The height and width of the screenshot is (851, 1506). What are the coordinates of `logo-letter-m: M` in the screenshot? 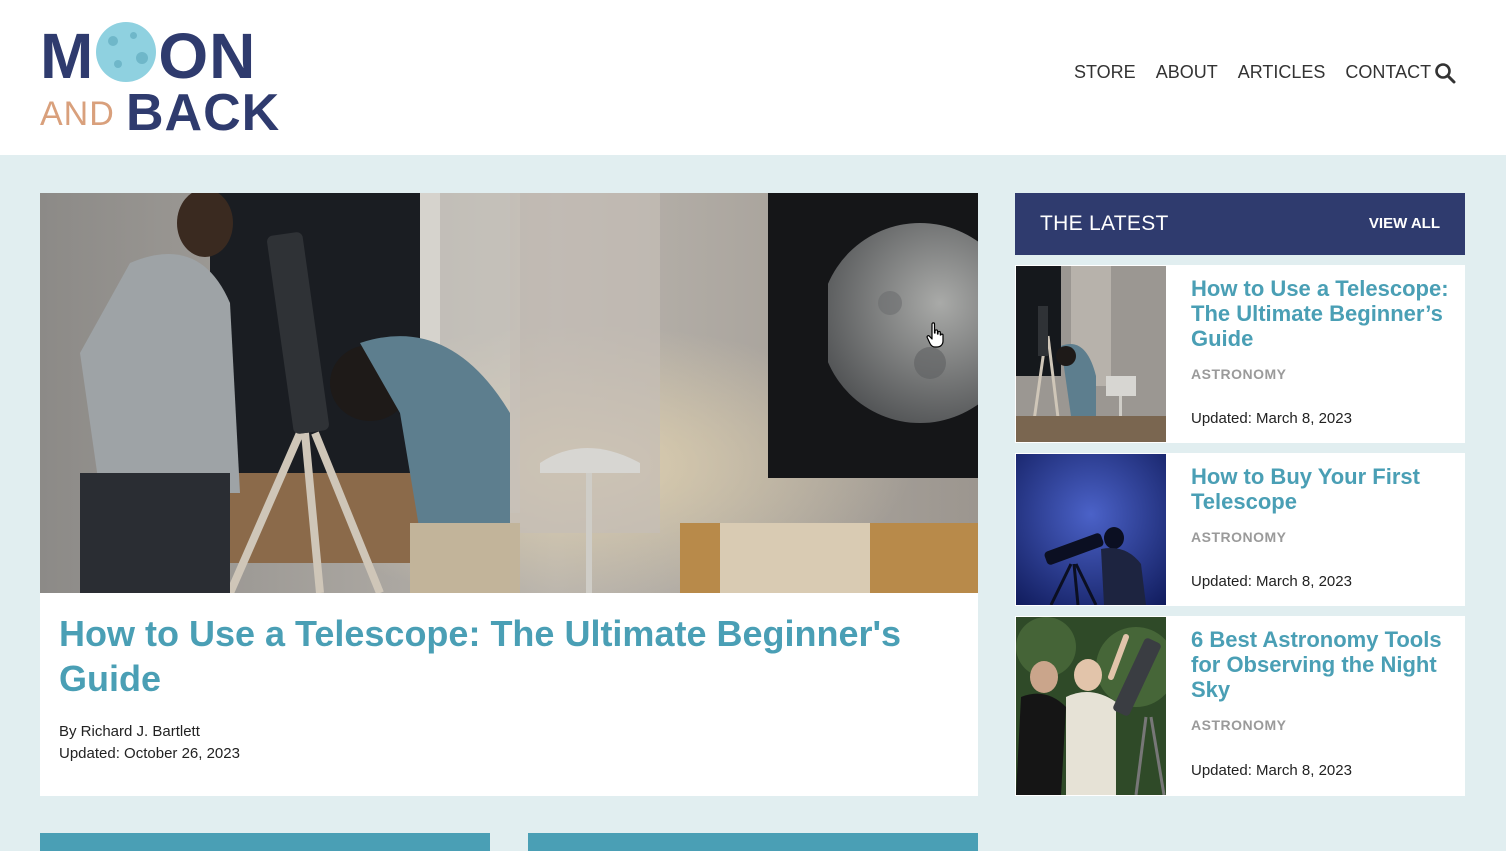 It's located at (67, 56).